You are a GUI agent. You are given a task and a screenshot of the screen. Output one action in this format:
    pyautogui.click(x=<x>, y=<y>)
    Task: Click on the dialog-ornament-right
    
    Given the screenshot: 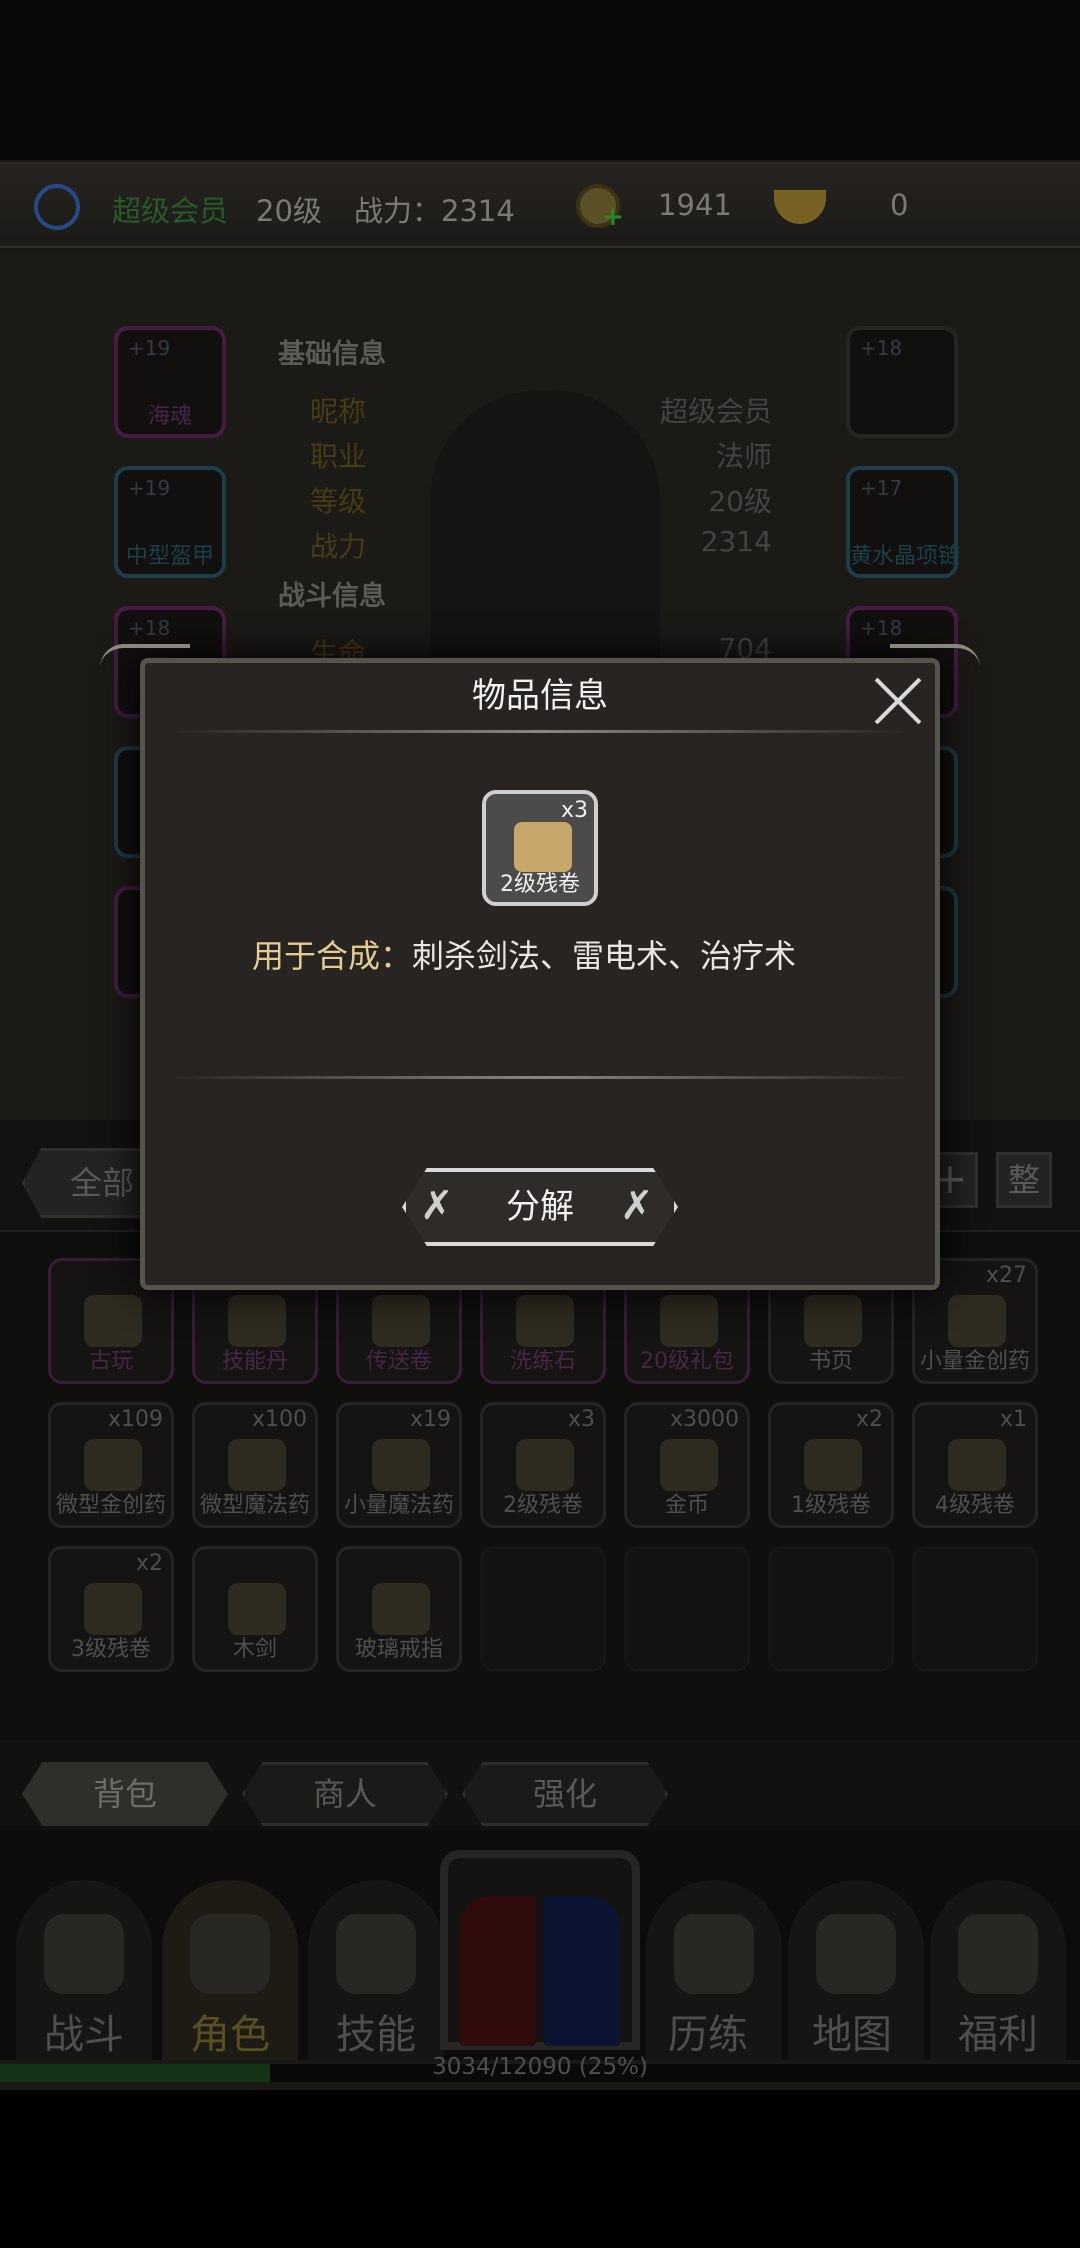 What is the action you would take?
    pyautogui.click(x=935, y=656)
    